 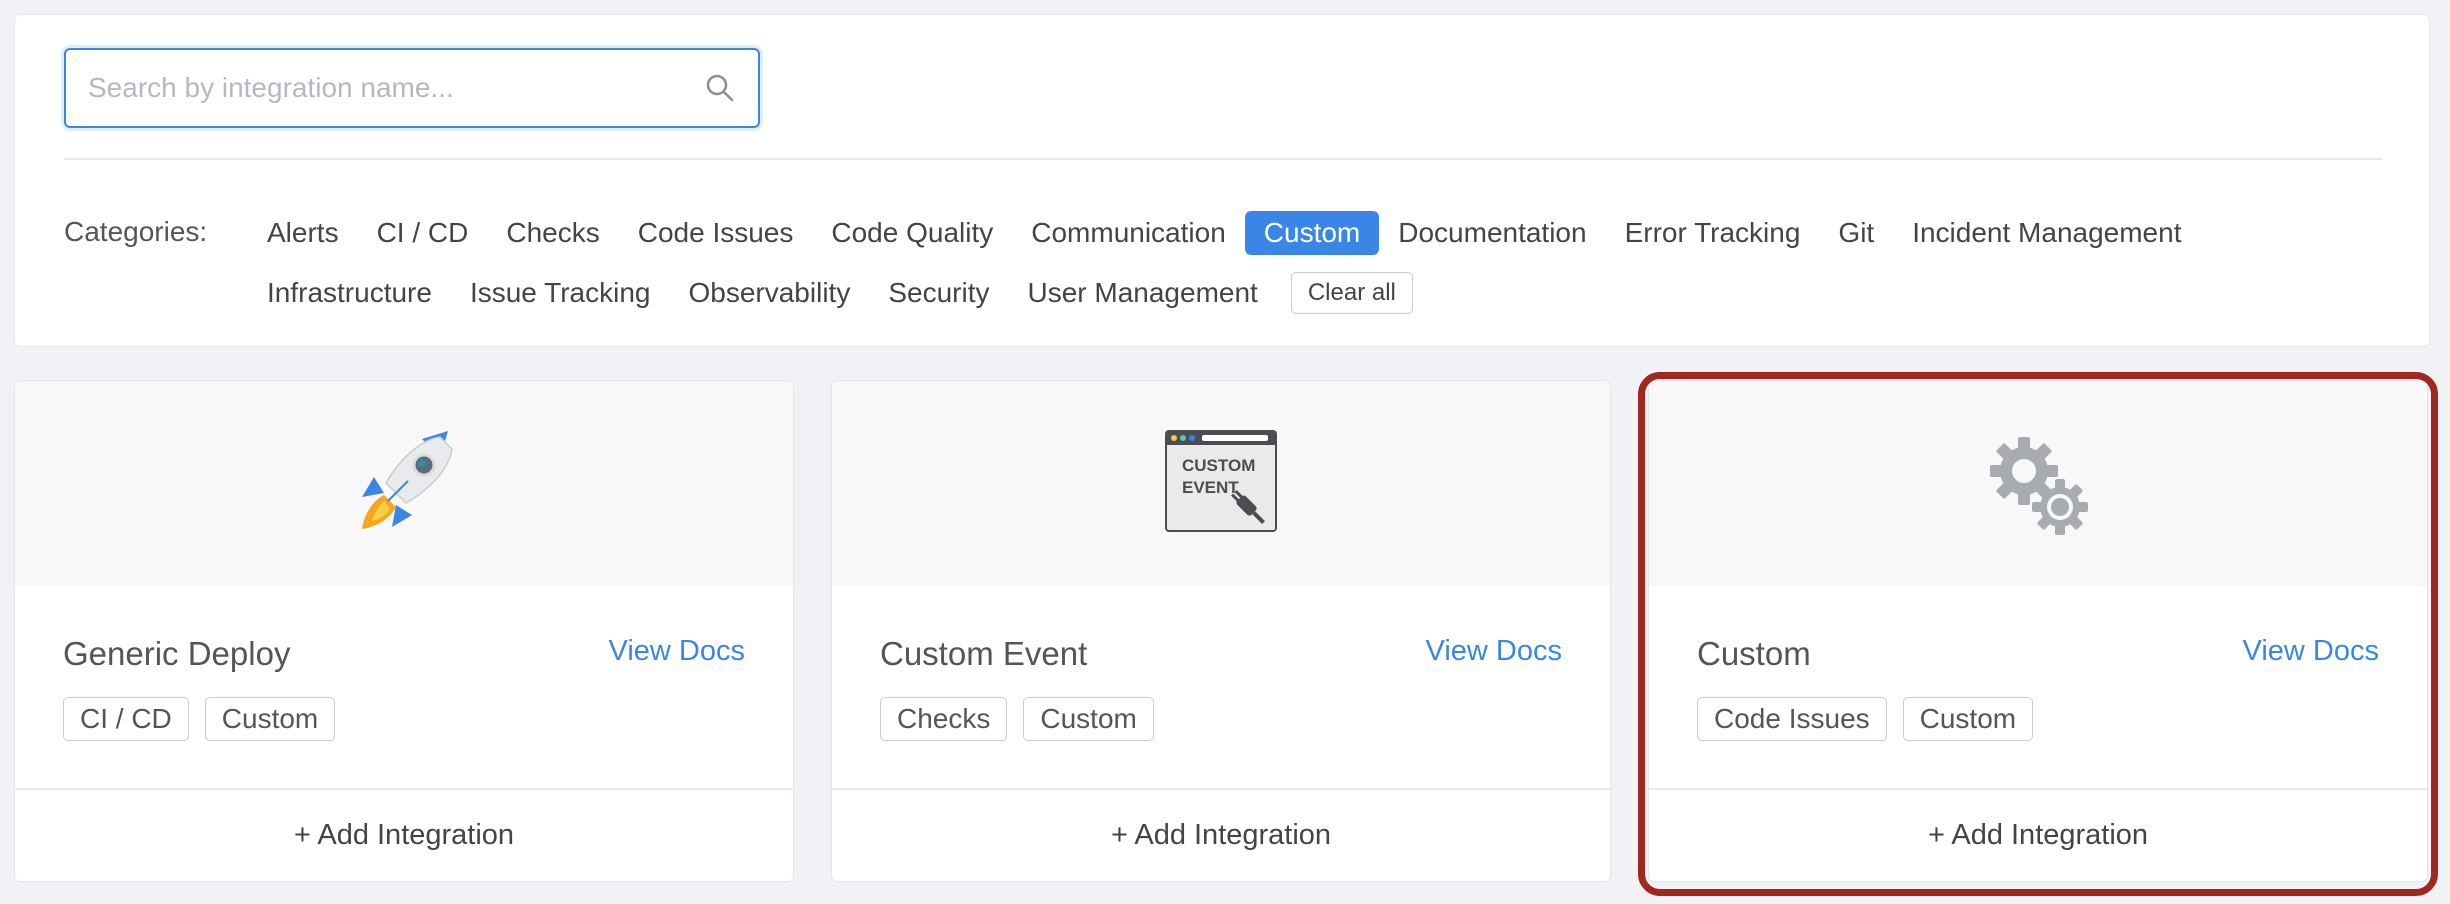 I want to click on category-ci-cd: CI / CD, so click(x=423, y=233).